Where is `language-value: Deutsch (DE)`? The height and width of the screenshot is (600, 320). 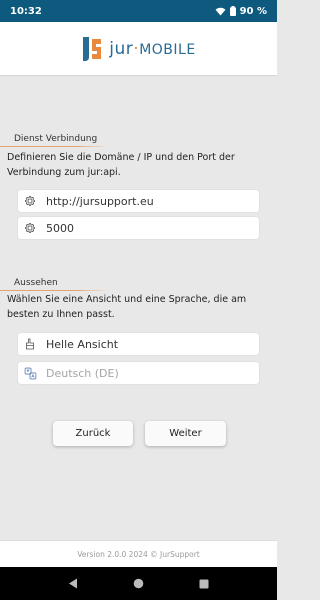
language-value: Deutsch (DE) is located at coordinates (82, 373).